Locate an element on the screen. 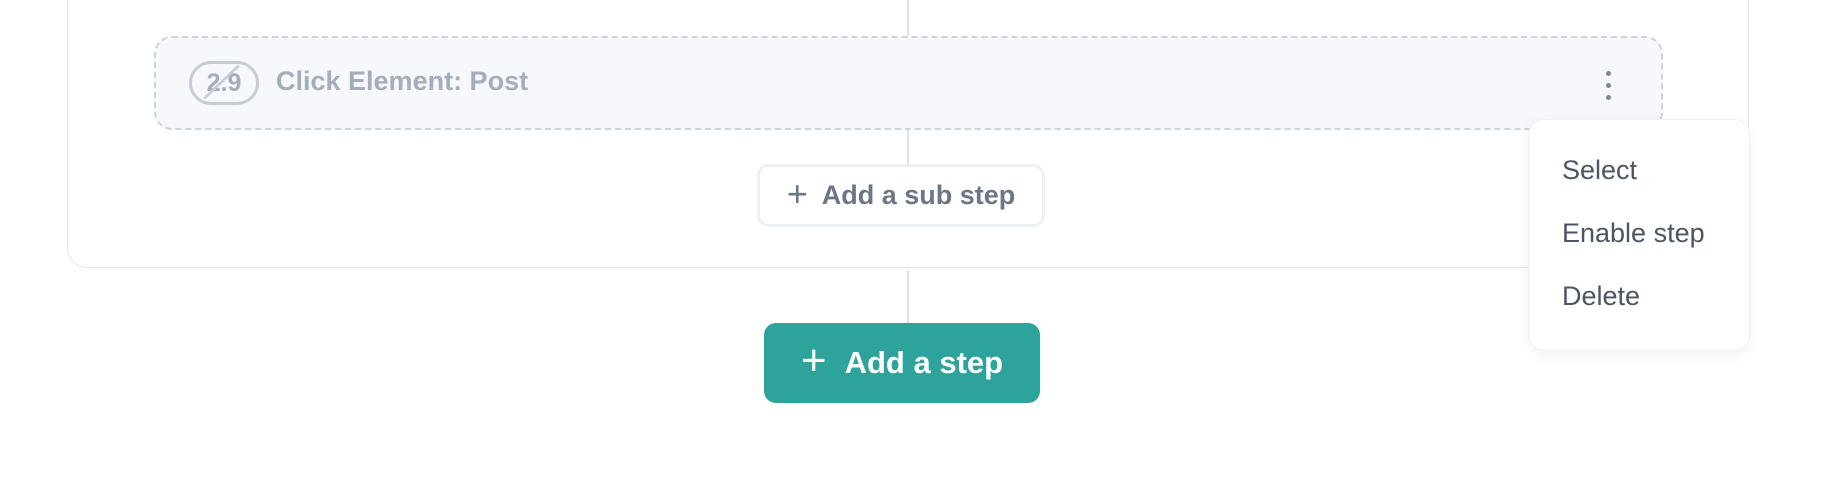  kebab-icon is located at coordinates (1608, 85).